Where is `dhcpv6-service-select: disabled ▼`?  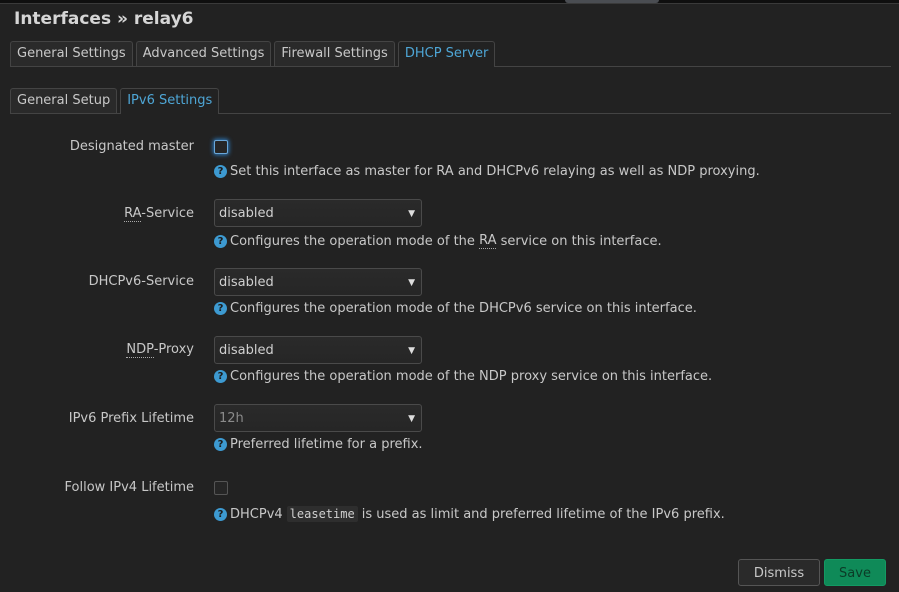 dhcpv6-service-select: disabled ▼ is located at coordinates (318, 282).